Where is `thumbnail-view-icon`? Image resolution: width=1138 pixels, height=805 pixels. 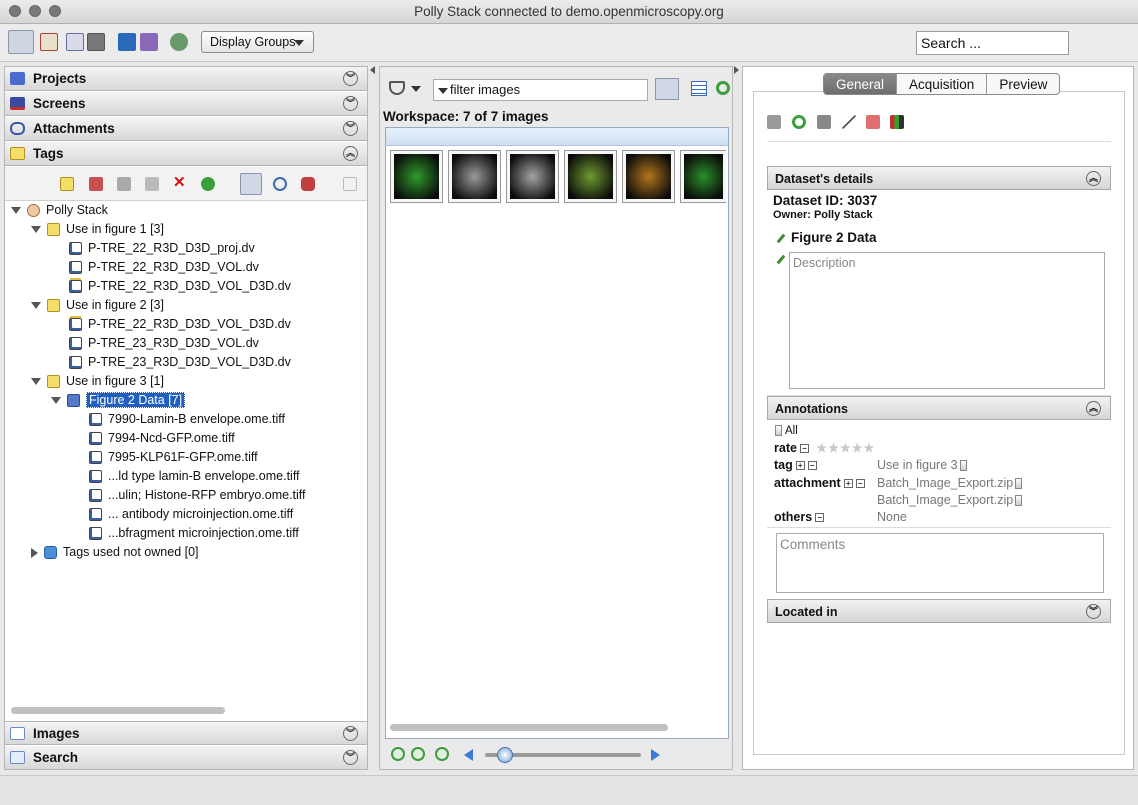 thumbnail-view-icon is located at coordinates (667, 89).